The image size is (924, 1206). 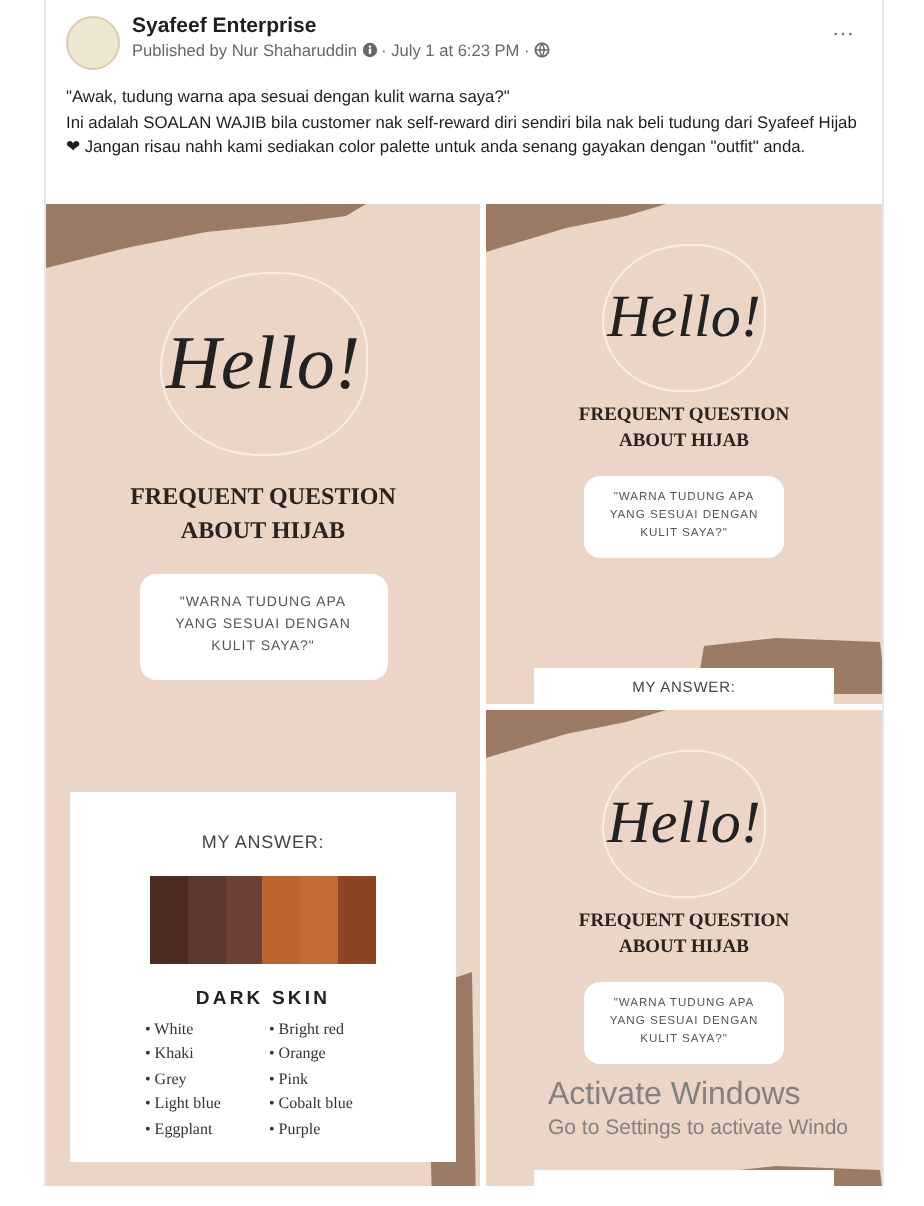 I want to click on color-list-item: • Khaki, so click(x=170, y=1054).